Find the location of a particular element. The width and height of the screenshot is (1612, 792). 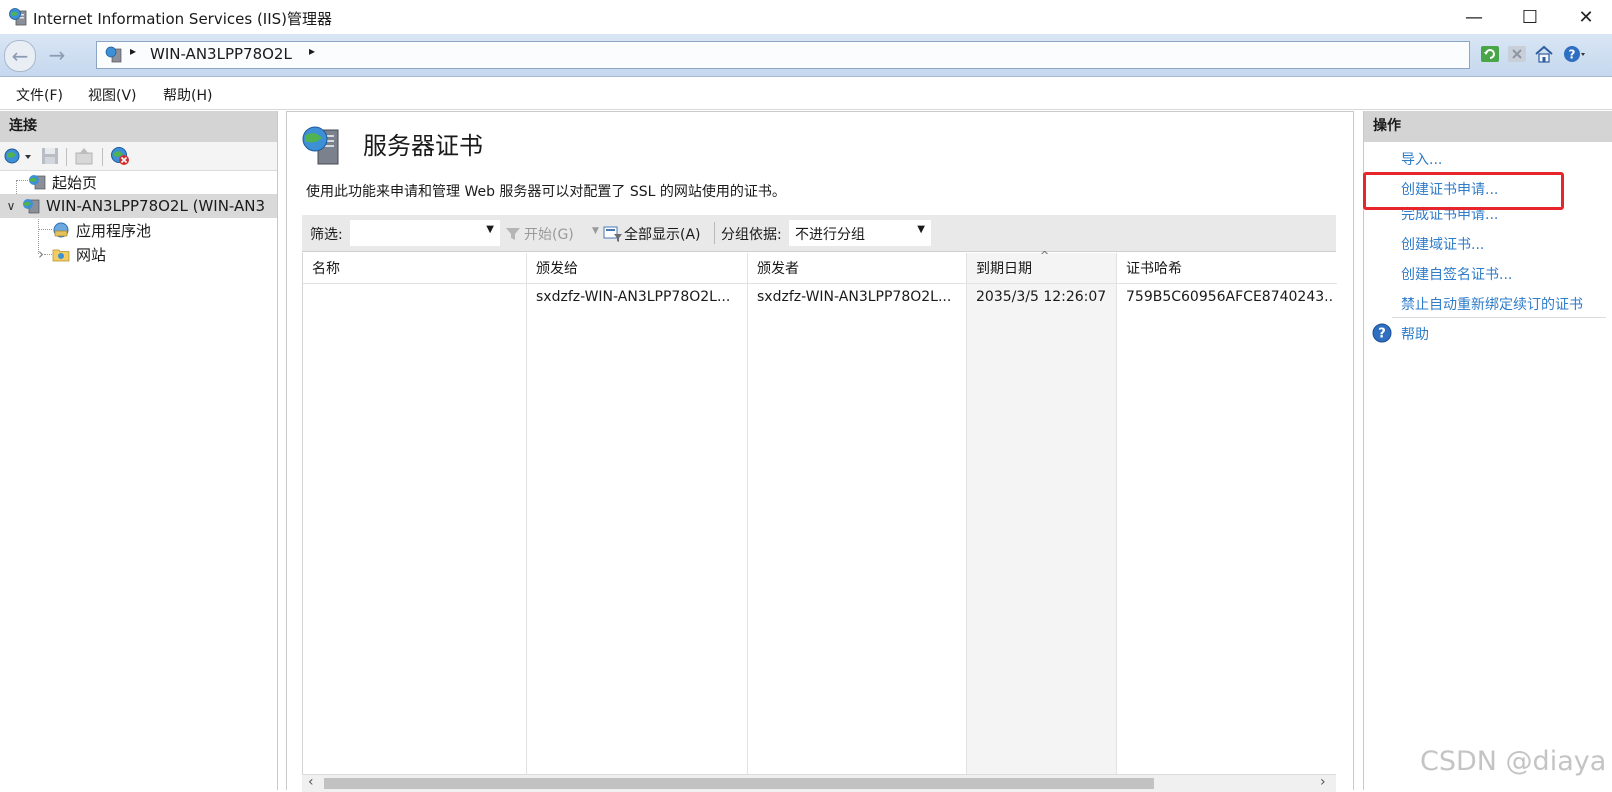

menu-bar: 文件(F) 视图(V) 帮助(H) is located at coordinates (806, 93).